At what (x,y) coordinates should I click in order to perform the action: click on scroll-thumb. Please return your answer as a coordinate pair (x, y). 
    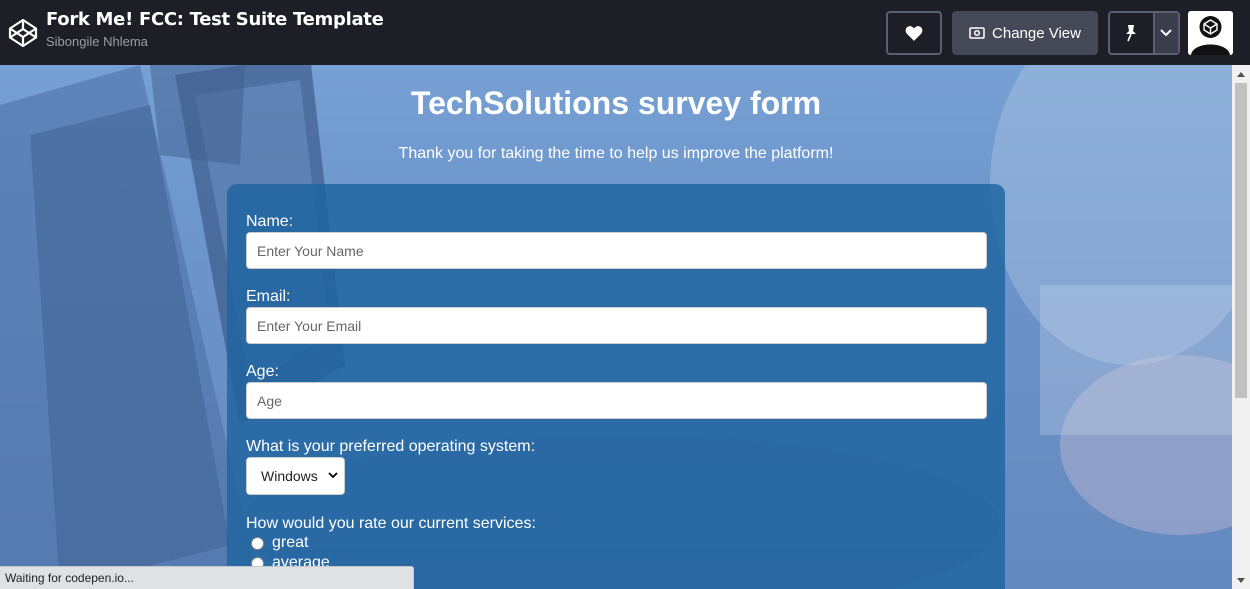
    Looking at the image, I should click on (1241, 240).